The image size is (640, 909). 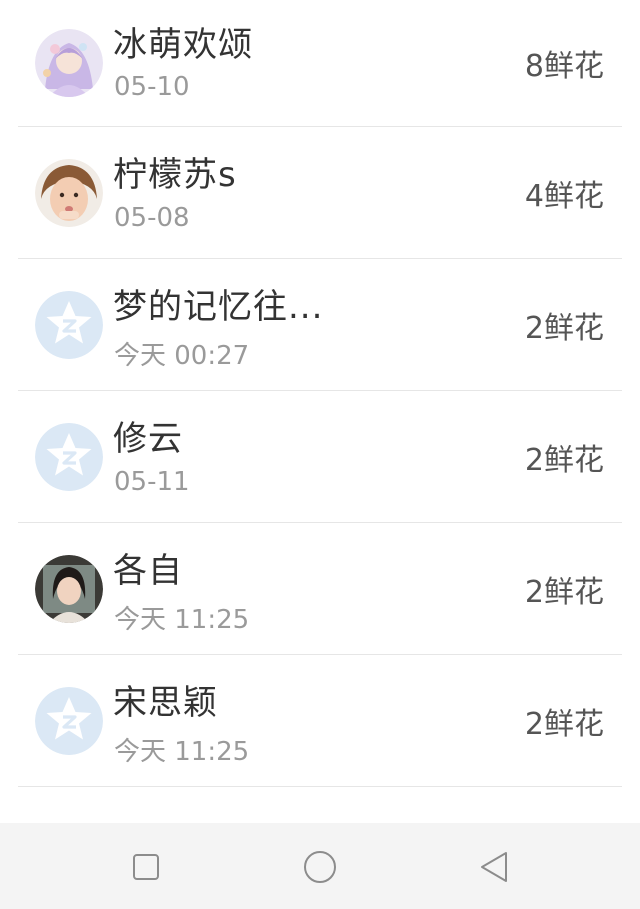 I want to click on child-photo-avatar-icon, so click(x=69, y=192).